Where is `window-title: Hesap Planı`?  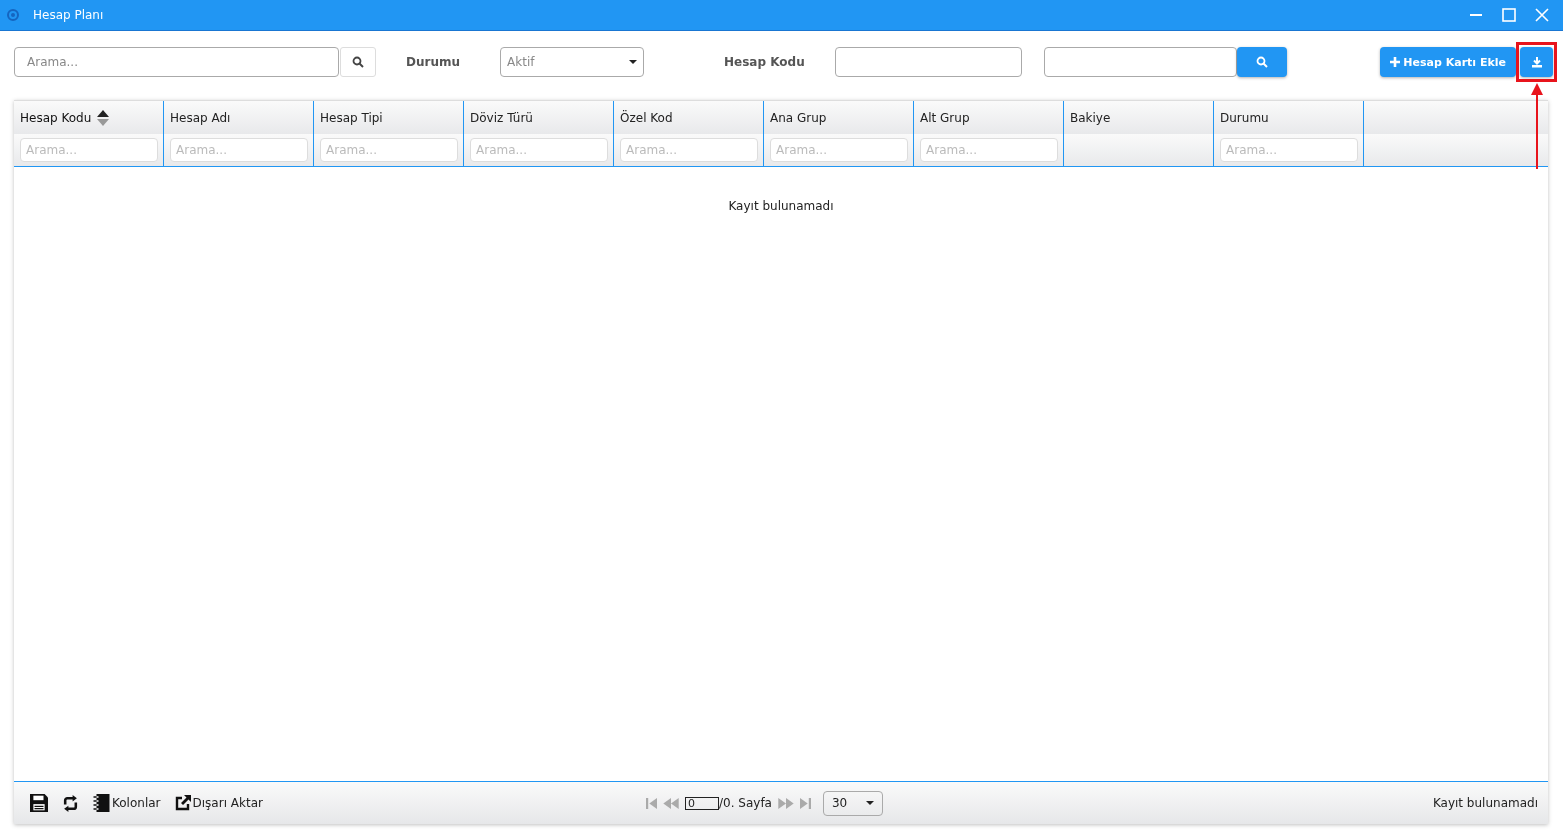
window-title: Hesap Planı is located at coordinates (68, 15).